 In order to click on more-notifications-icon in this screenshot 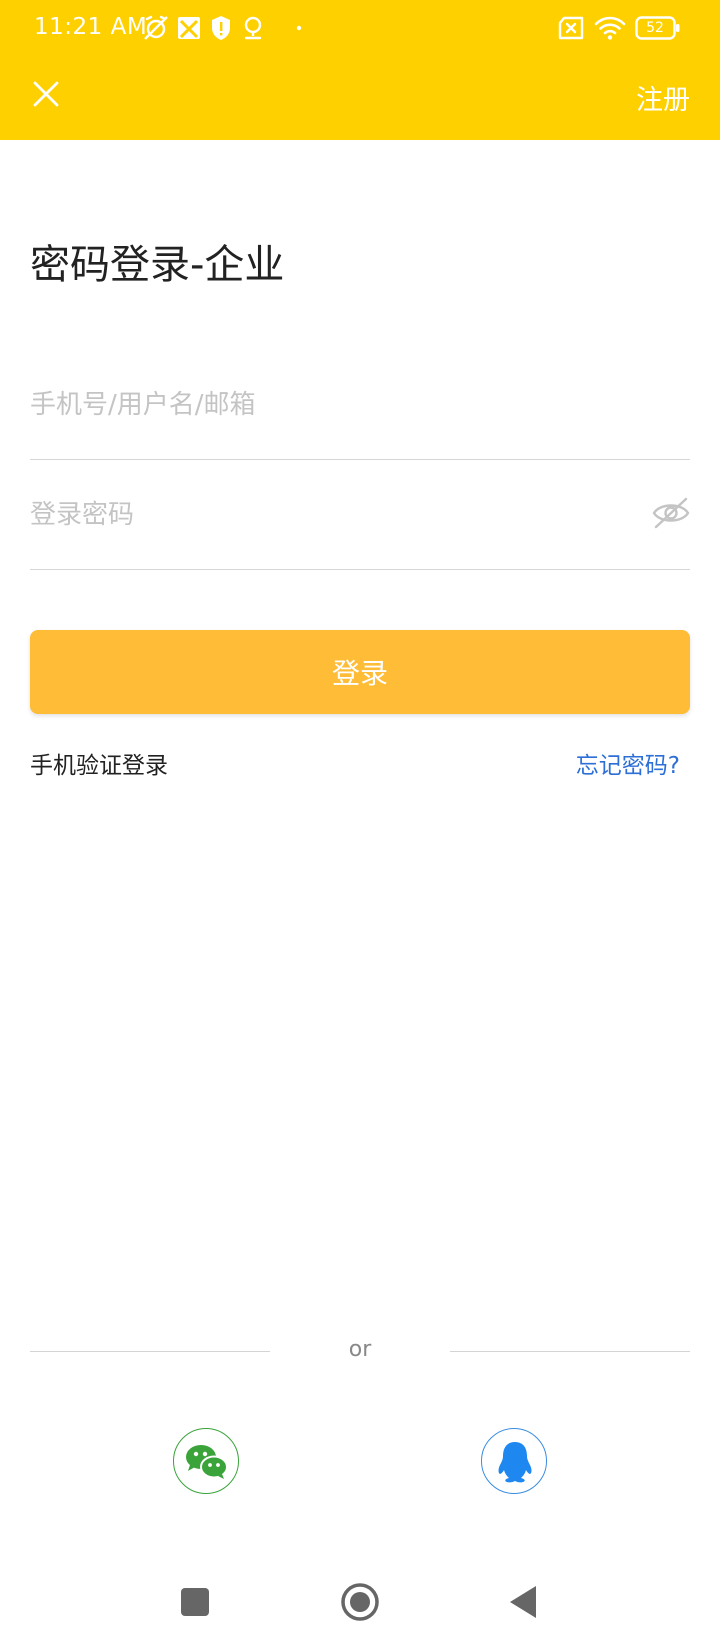, I will do `click(299, 28)`.